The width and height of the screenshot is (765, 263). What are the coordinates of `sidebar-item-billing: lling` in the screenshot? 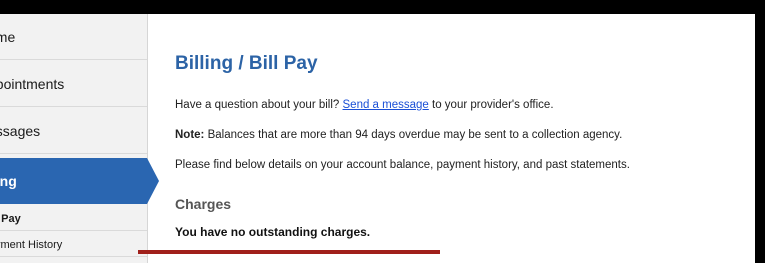 It's located at (79, 181).